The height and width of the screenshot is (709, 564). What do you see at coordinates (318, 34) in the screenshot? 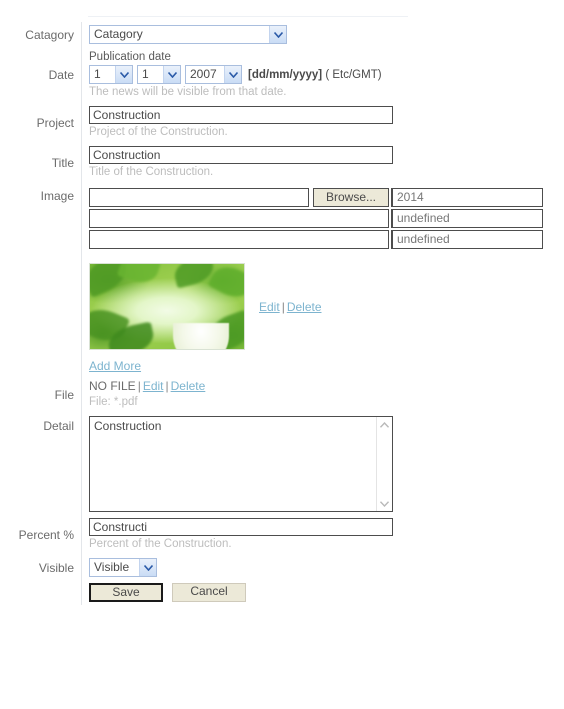
I see `field-category: Catagory` at bounding box center [318, 34].